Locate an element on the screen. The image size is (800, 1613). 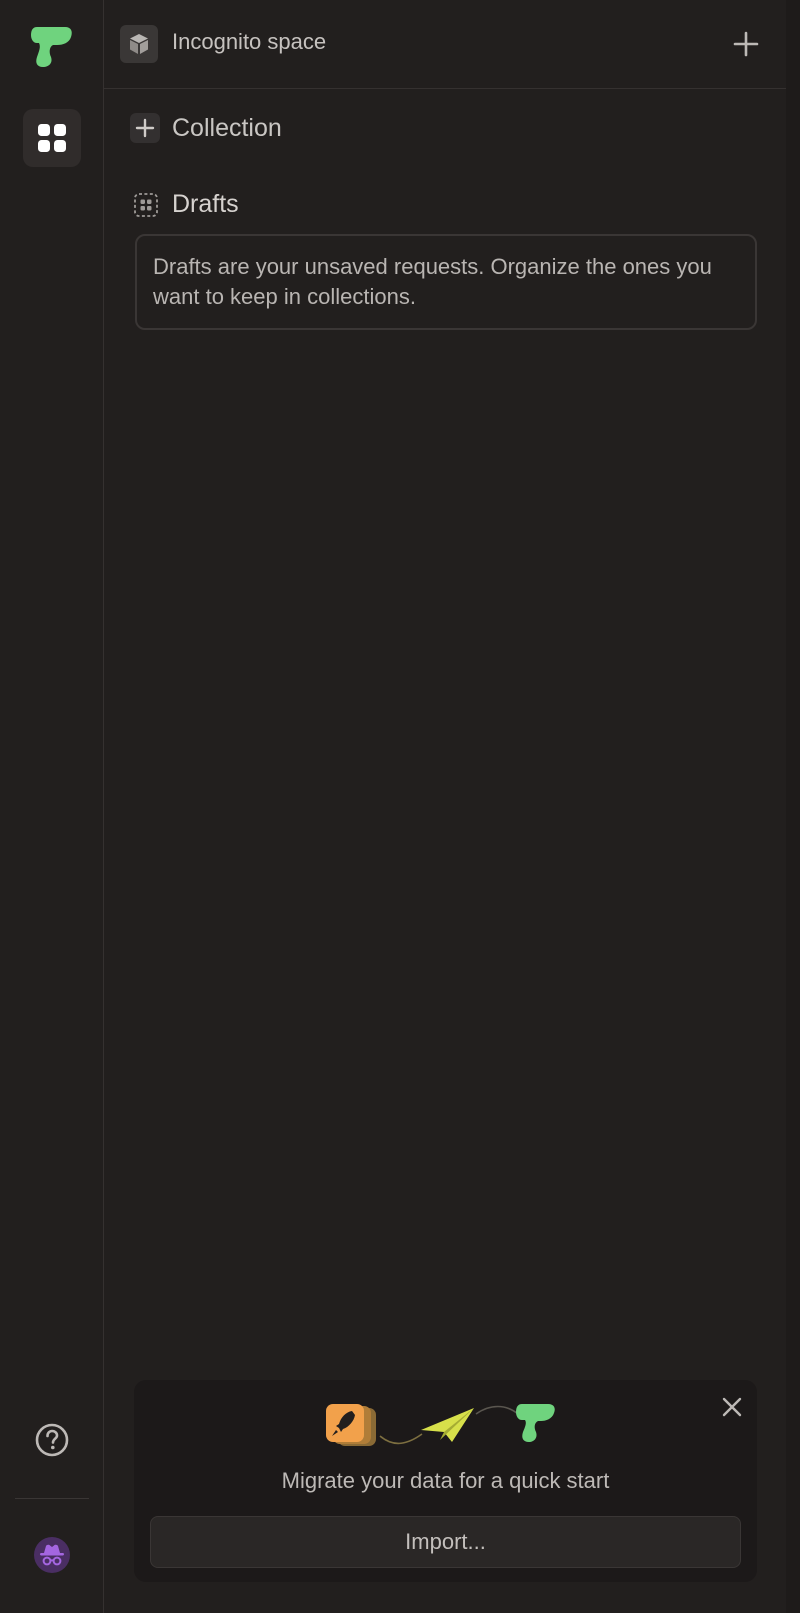
sidebar-header: Incognito space is located at coordinates (445, 44).